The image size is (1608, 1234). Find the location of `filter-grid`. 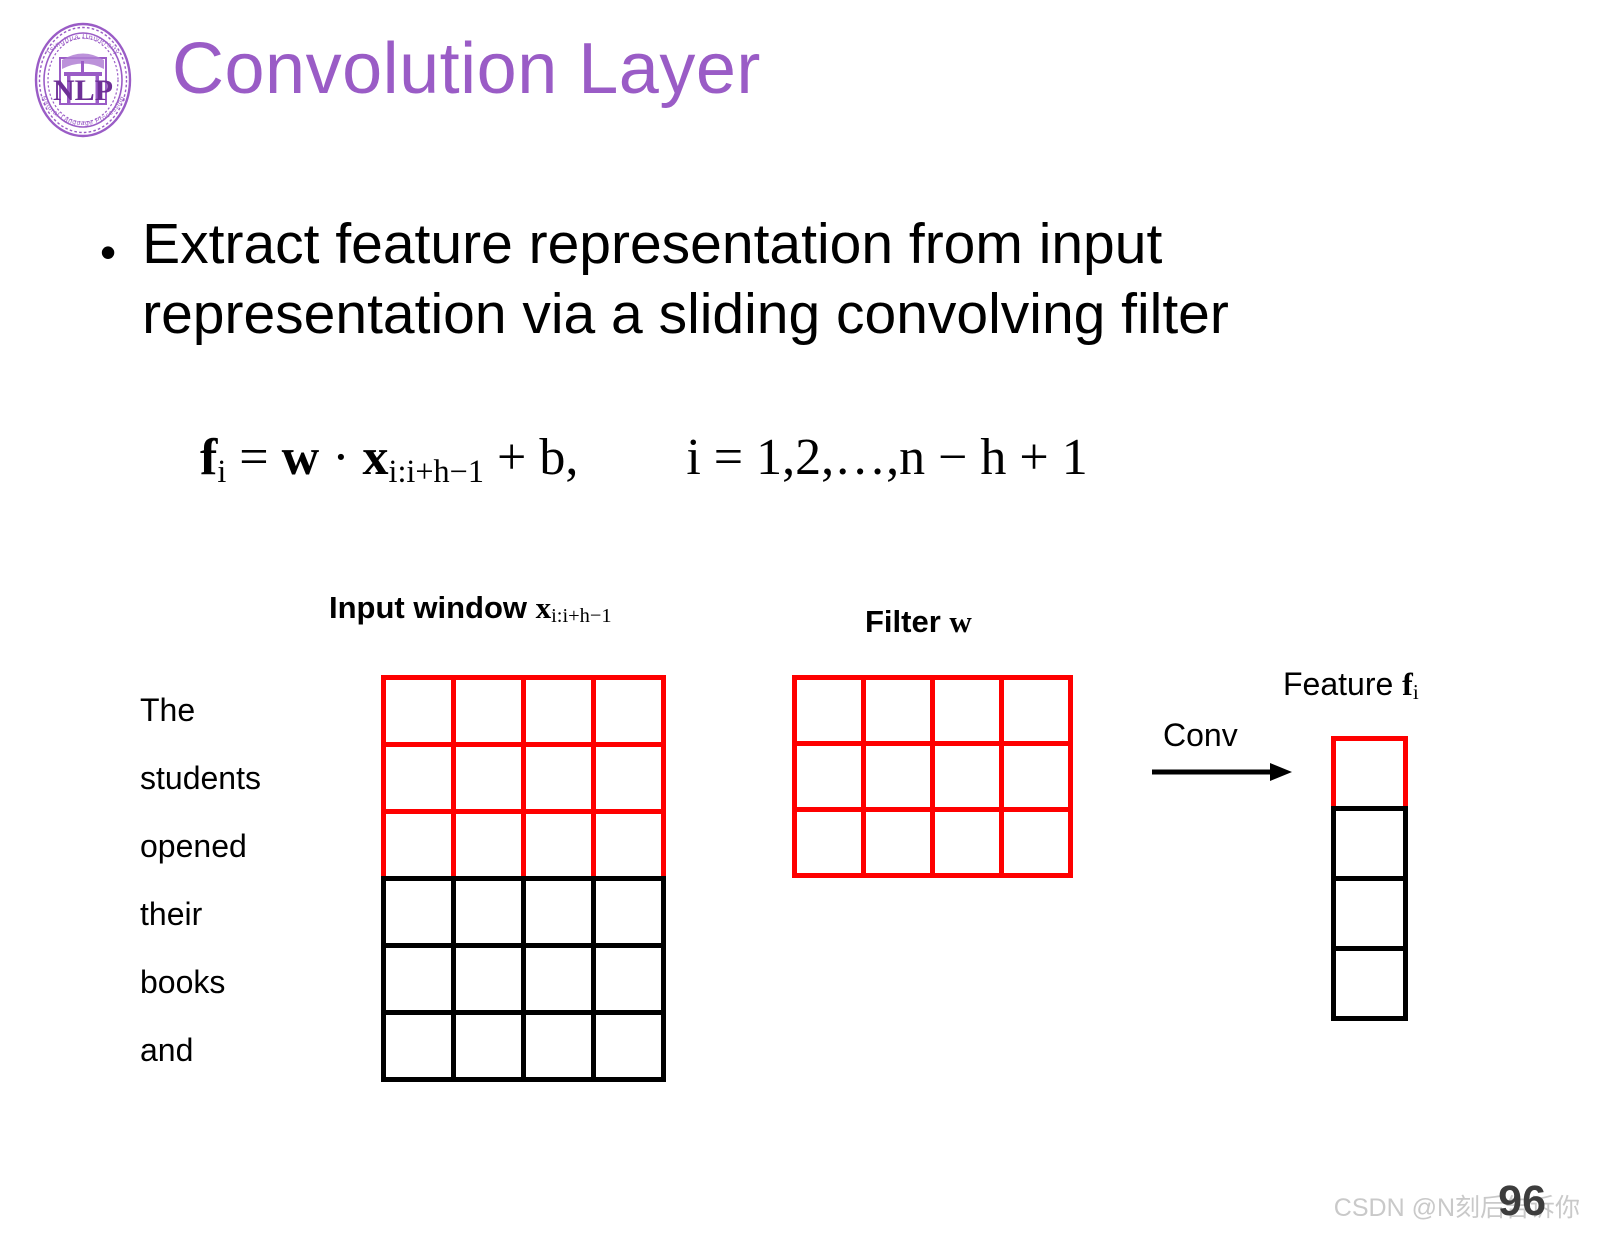

filter-grid is located at coordinates (932, 776).